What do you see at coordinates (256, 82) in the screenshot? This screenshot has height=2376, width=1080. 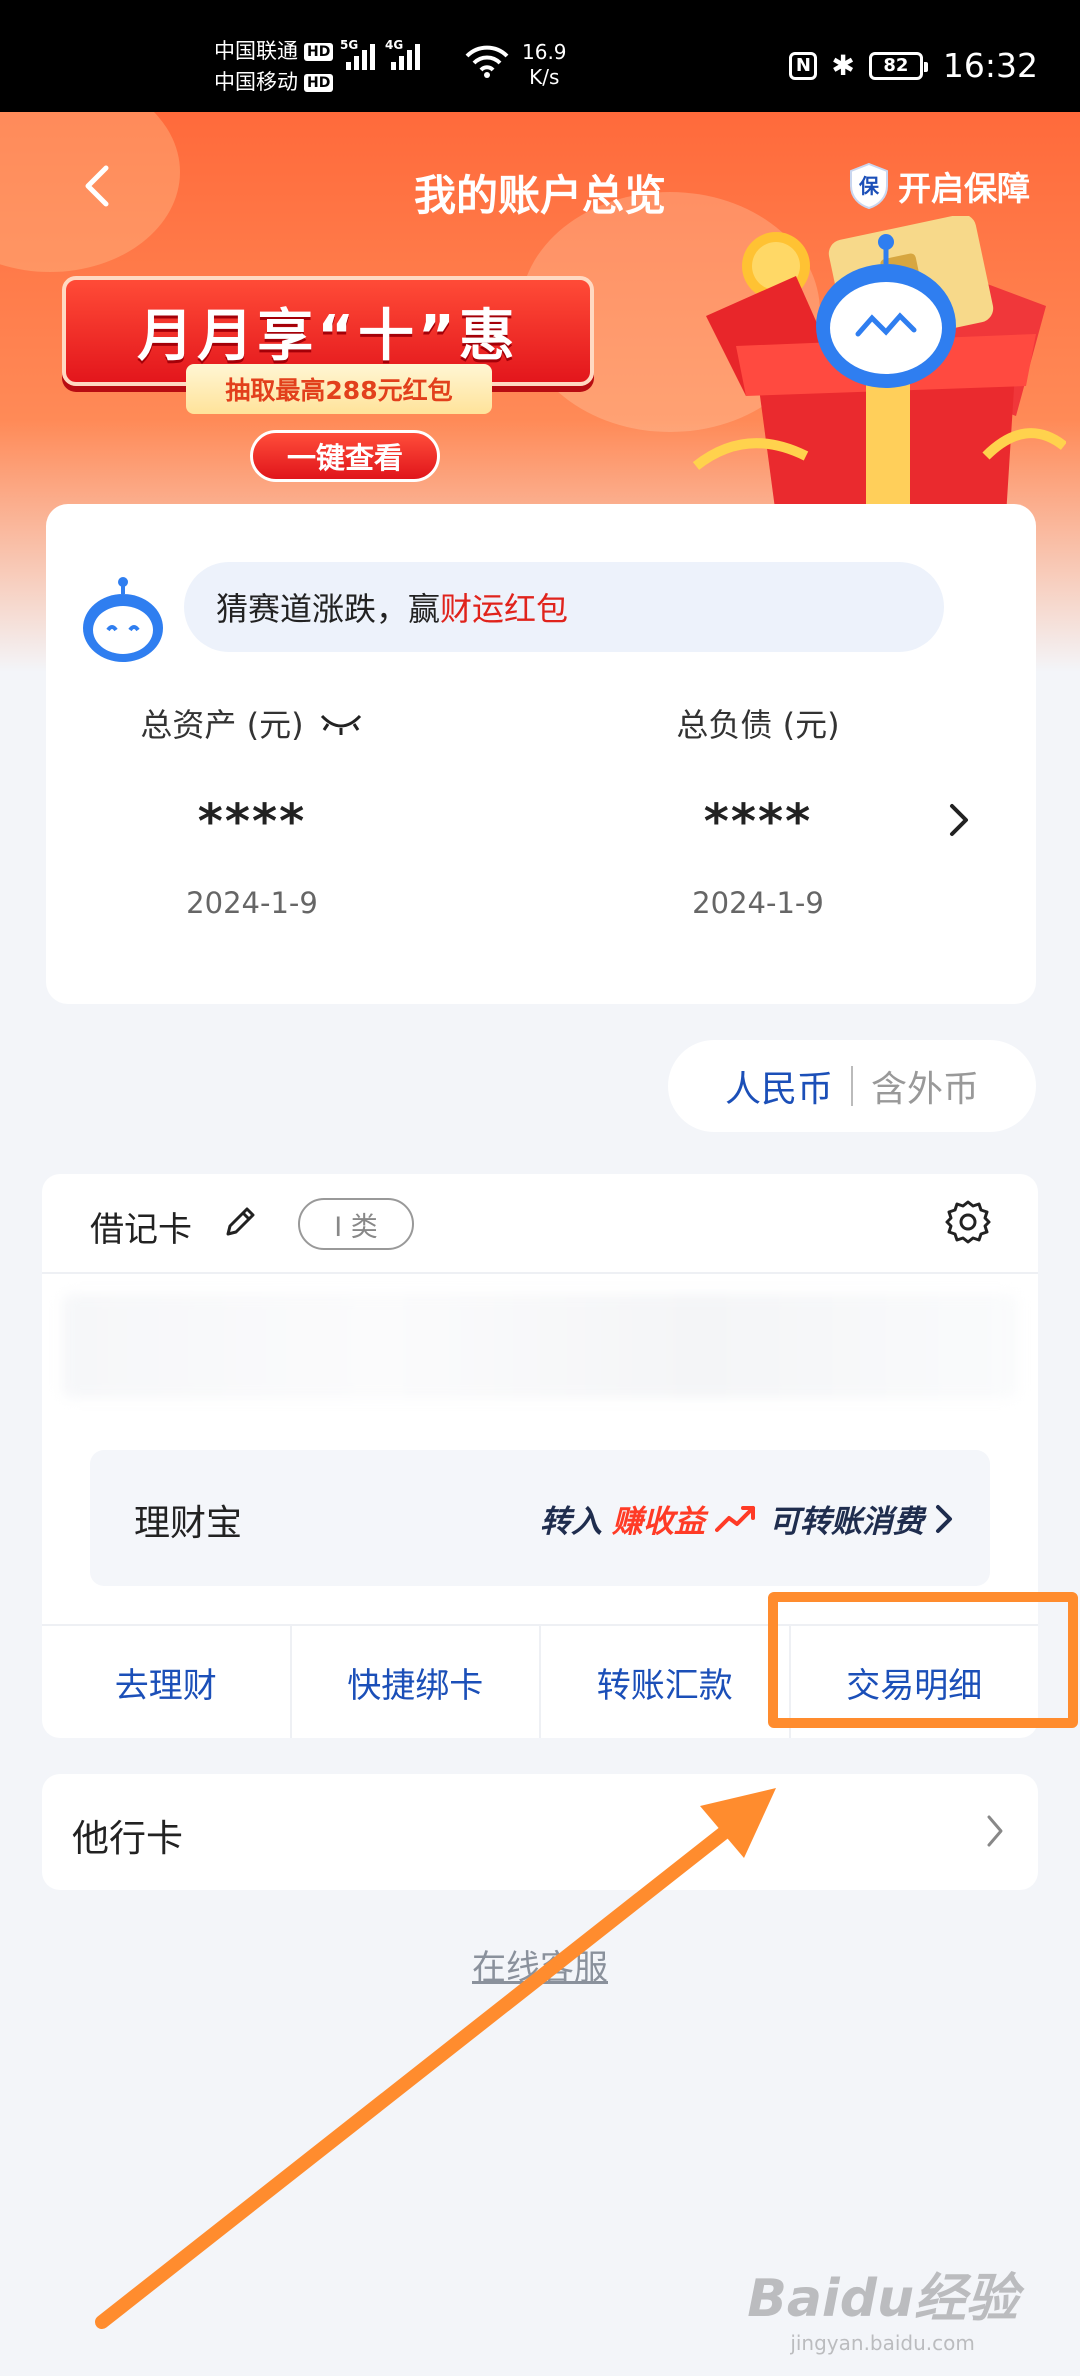 I see `carrier-2: 中国移动` at bounding box center [256, 82].